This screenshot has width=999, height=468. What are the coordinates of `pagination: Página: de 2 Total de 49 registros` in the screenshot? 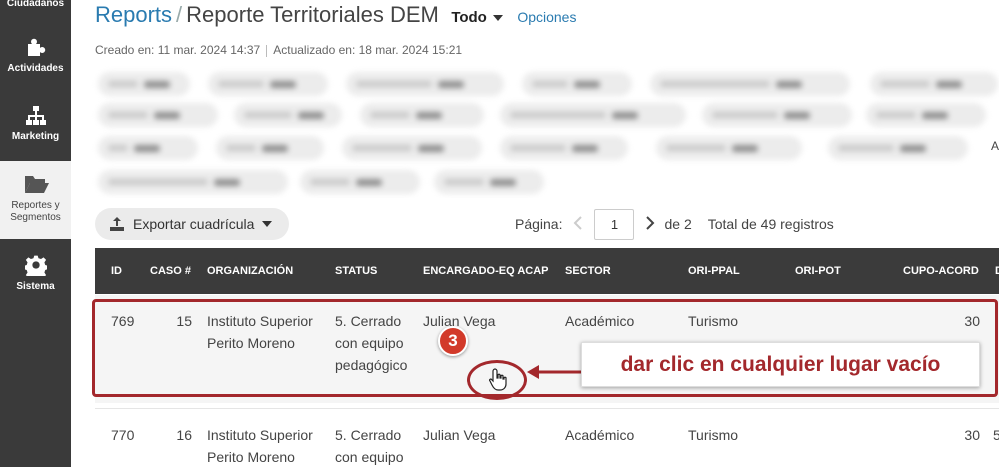 It's located at (674, 224).